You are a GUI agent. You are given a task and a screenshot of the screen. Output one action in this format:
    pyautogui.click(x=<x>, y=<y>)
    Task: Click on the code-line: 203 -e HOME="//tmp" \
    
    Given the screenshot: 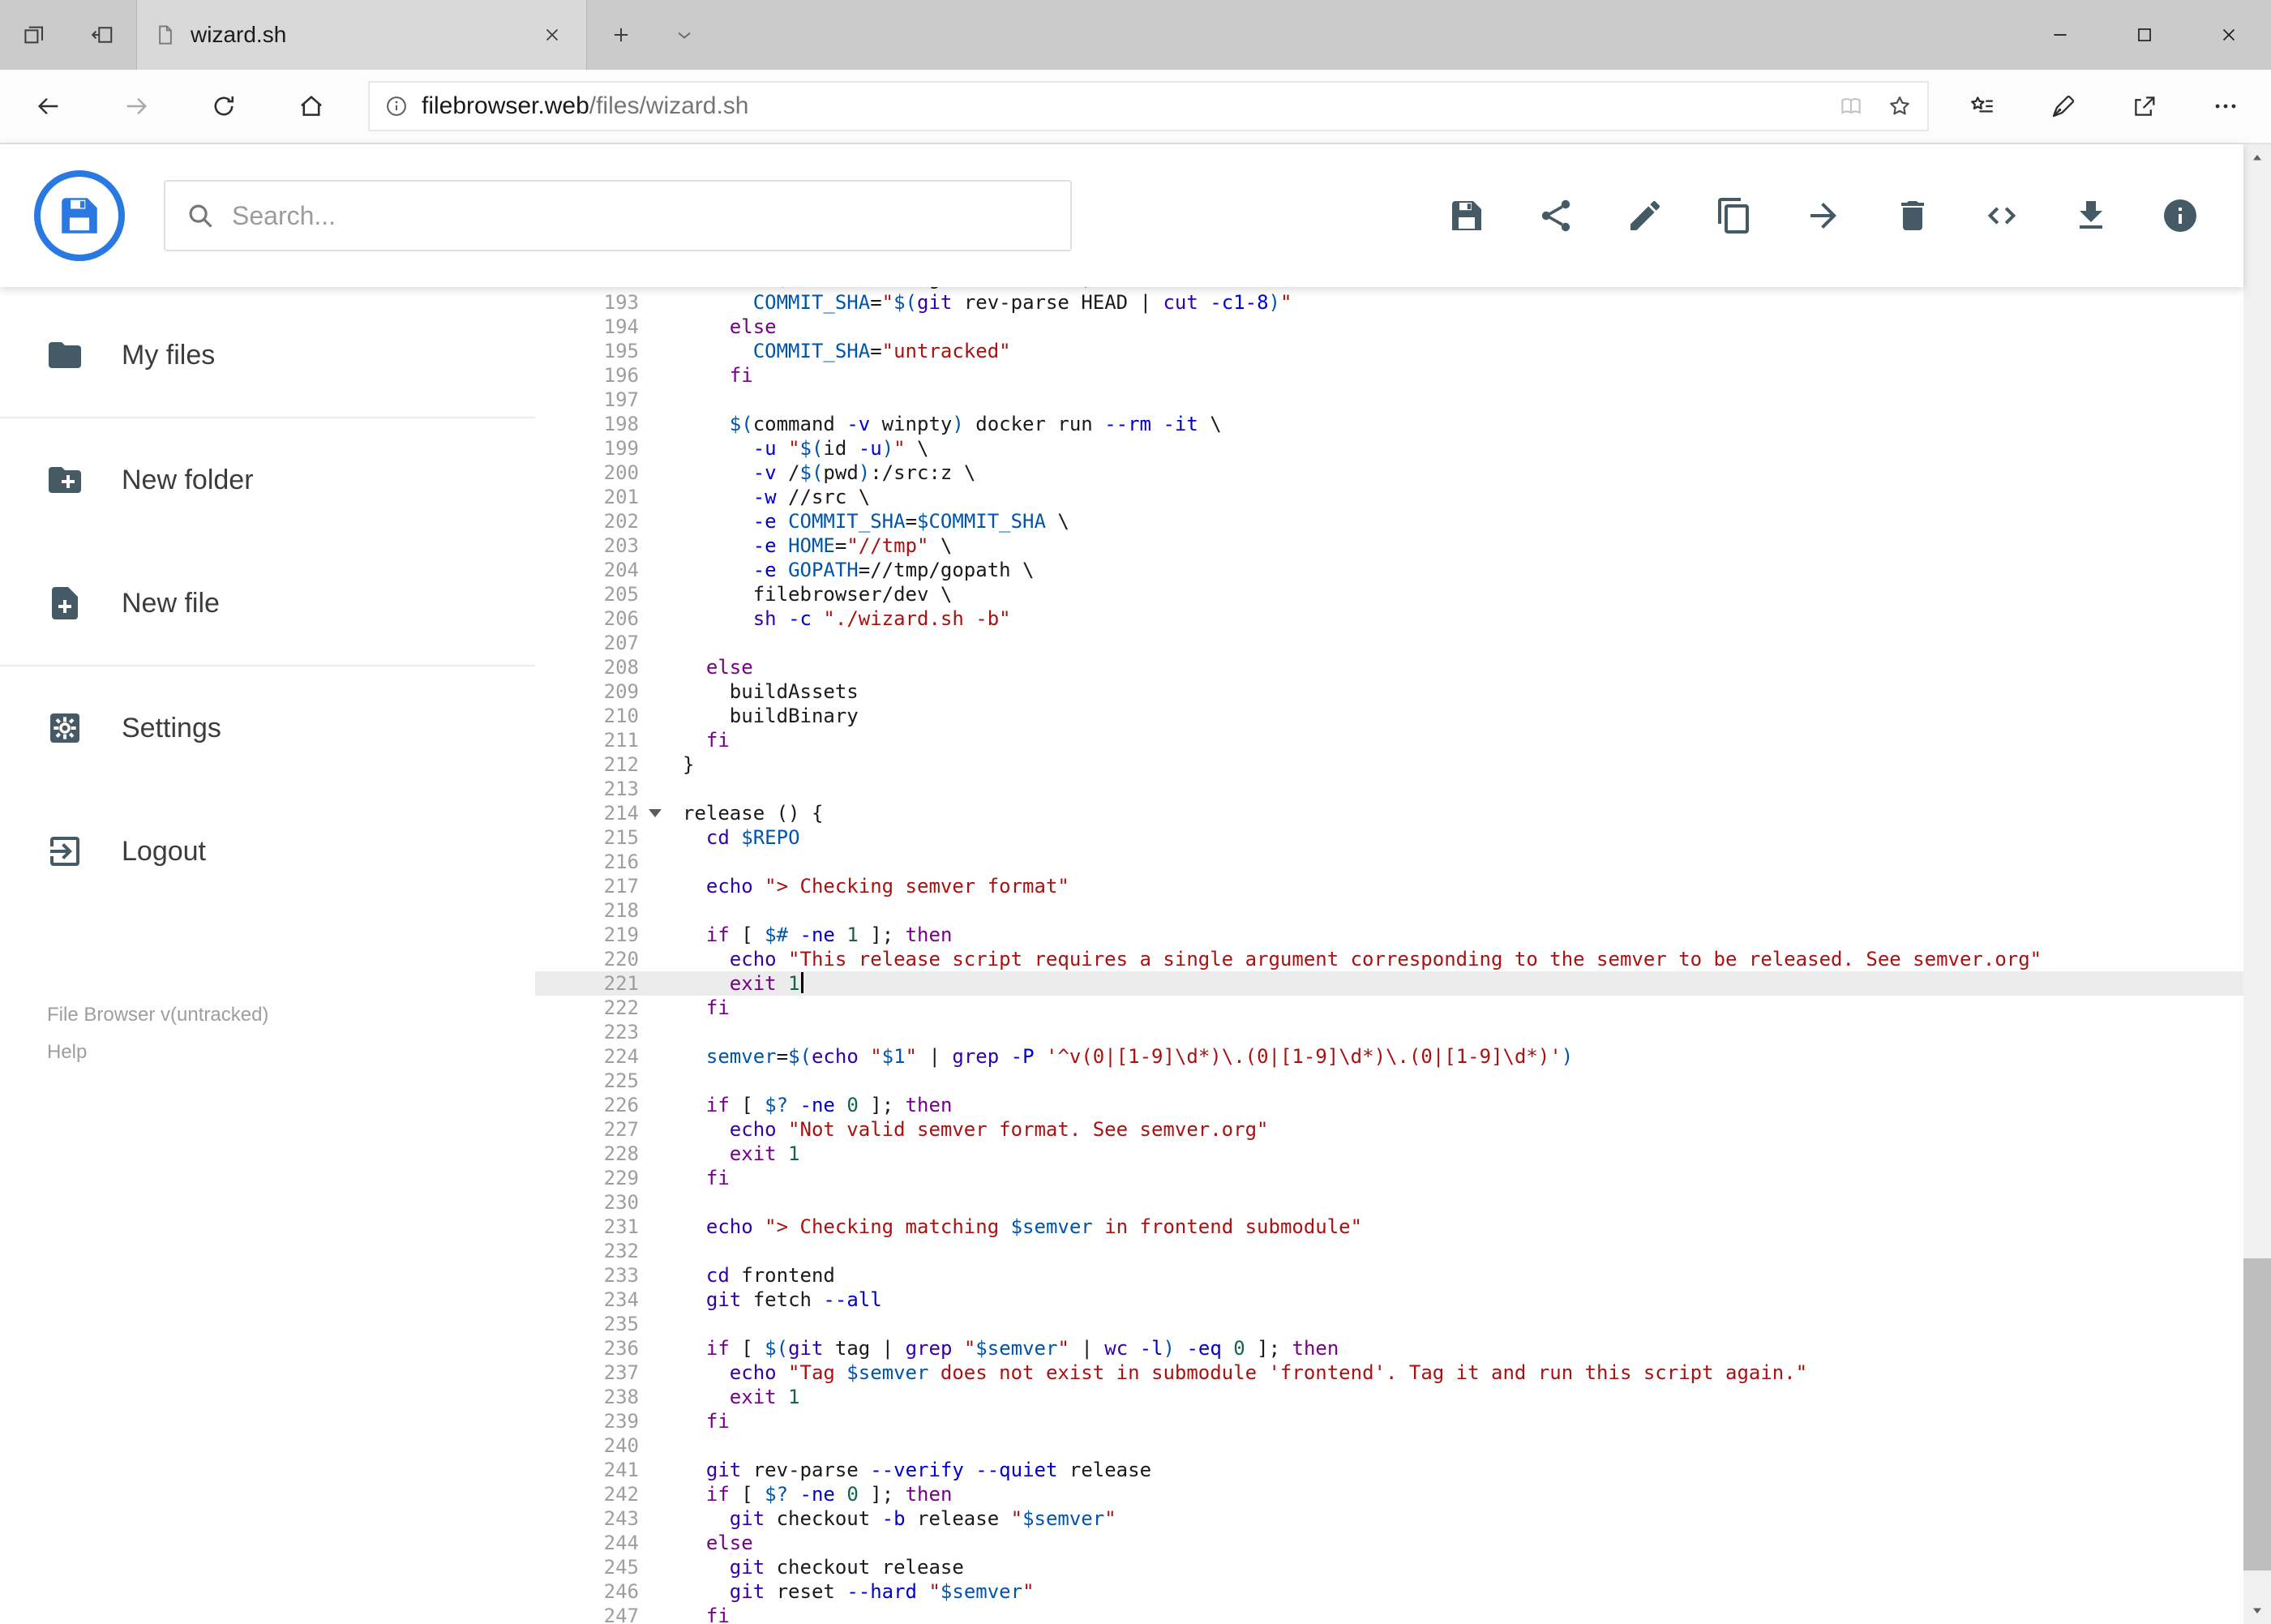 What is the action you would take?
    pyautogui.click(x=1389, y=546)
    